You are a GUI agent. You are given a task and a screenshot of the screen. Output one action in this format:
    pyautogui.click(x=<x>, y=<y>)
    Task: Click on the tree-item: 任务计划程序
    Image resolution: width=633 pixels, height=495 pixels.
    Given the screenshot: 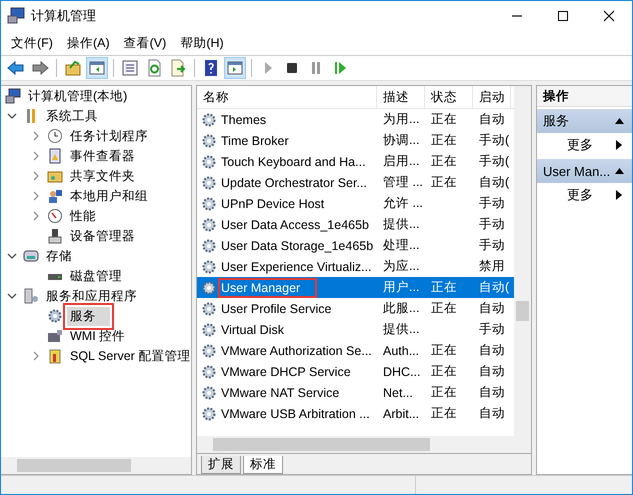 What is the action you would take?
    pyautogui.click(x=109, y=136)
    